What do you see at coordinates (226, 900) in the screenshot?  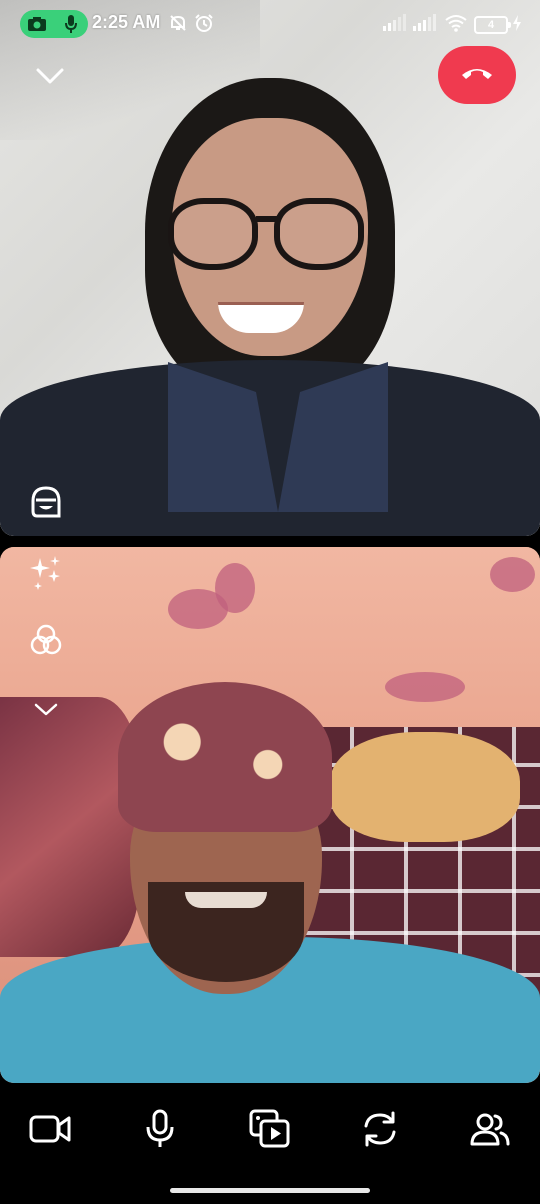 I see `local-person-smile` at bounding box center [226, 900].